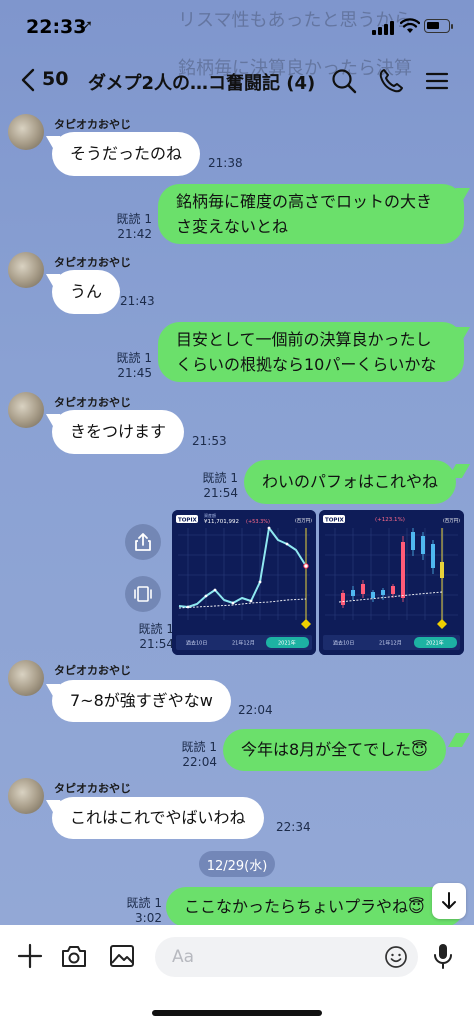  Describe the element at coordinates (225, 163) in the screenshot. I see `message-time: 21:38` at that location.